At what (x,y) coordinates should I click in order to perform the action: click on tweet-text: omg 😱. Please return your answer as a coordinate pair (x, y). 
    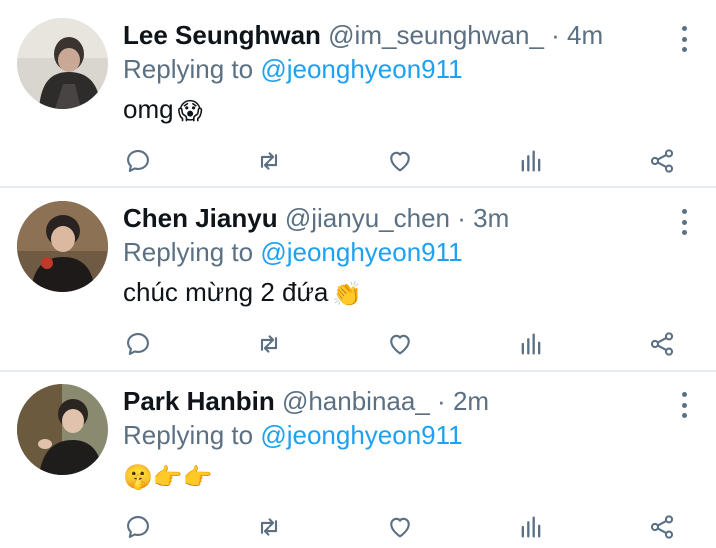
    Looking at the image, I should click on (163, 110).